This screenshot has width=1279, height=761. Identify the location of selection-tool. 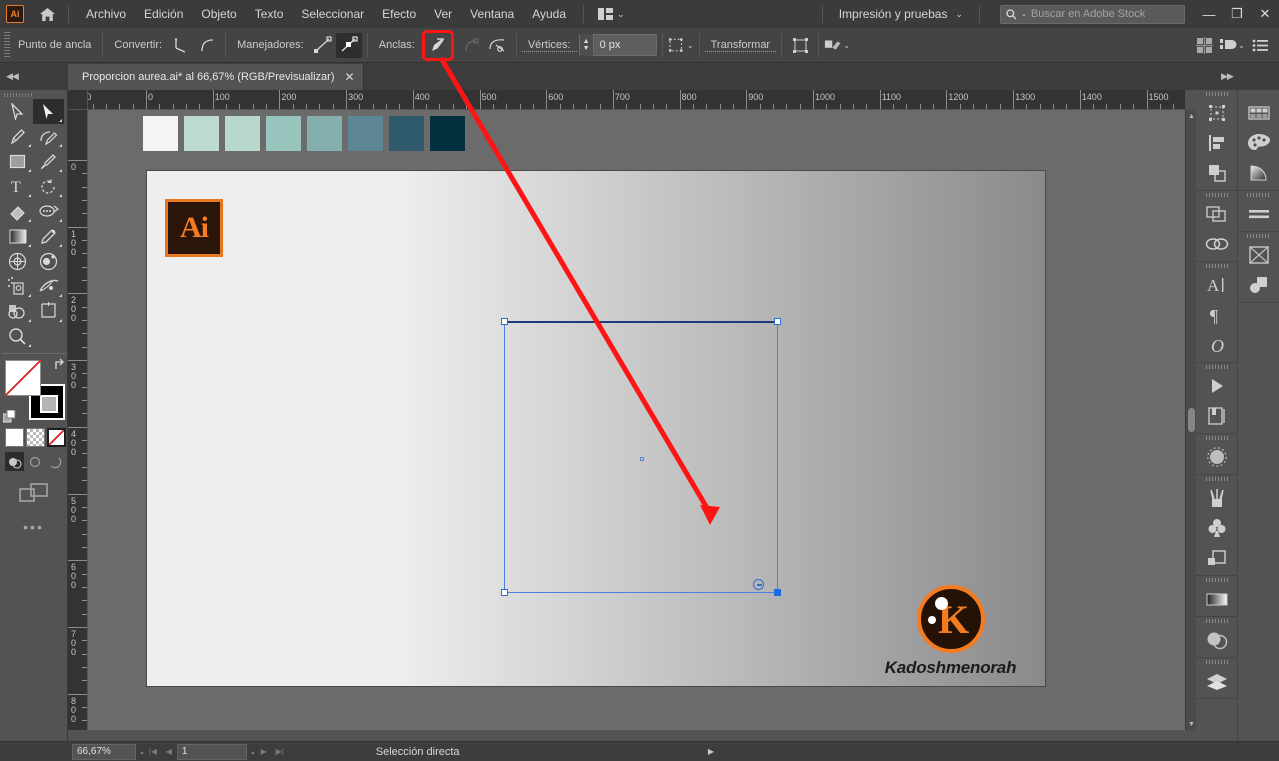
(17, 111).